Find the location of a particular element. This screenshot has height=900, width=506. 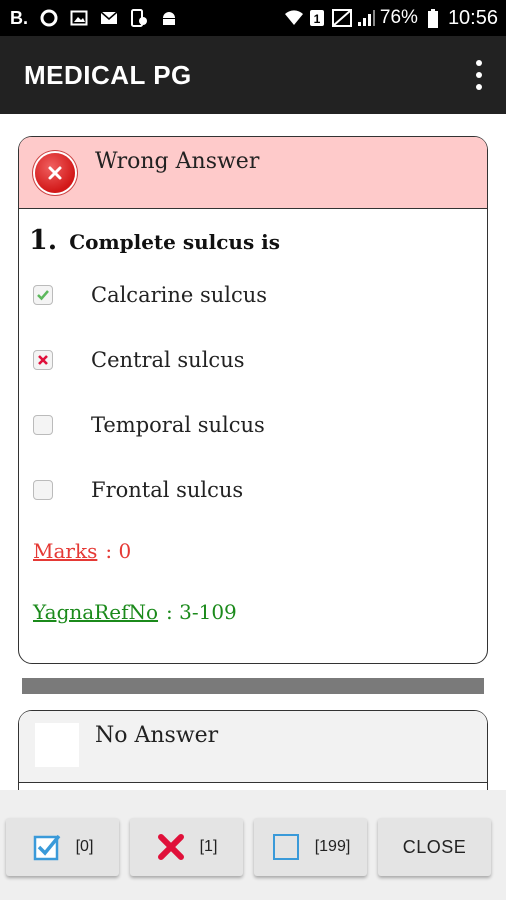

reference-row: YagnaRefNo : 3-109 is located at coordinates (135, 612).